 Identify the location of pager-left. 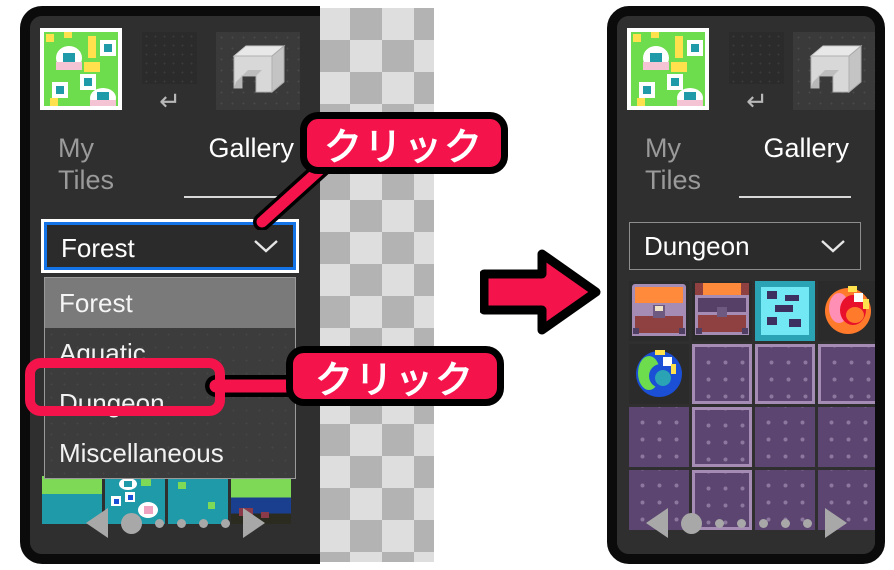
(175, 523).